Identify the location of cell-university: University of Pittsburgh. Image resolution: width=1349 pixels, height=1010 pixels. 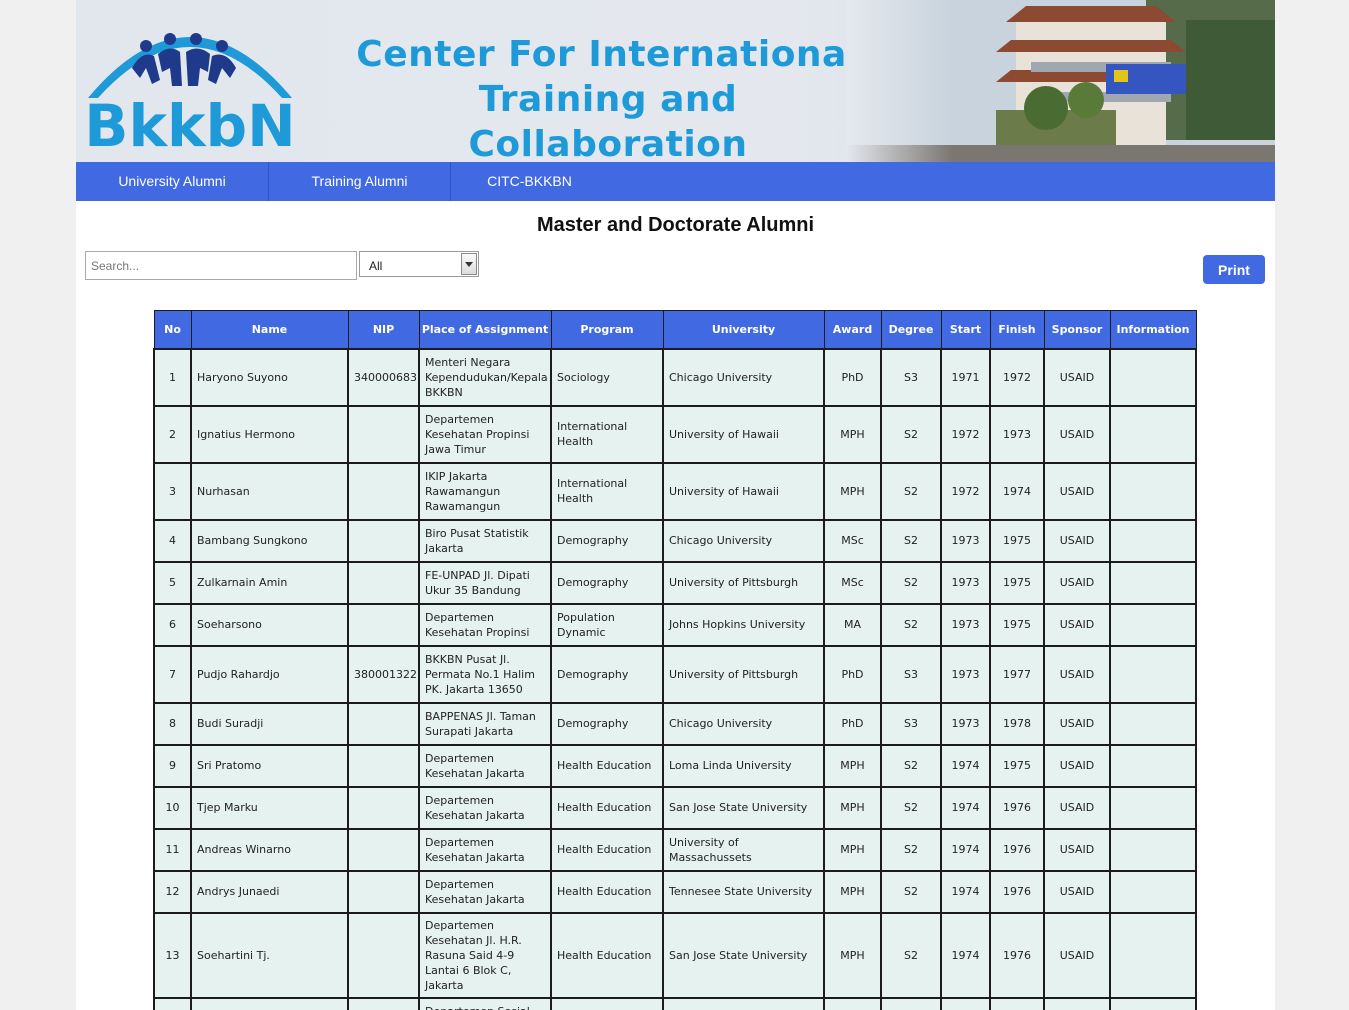
(743, 674).